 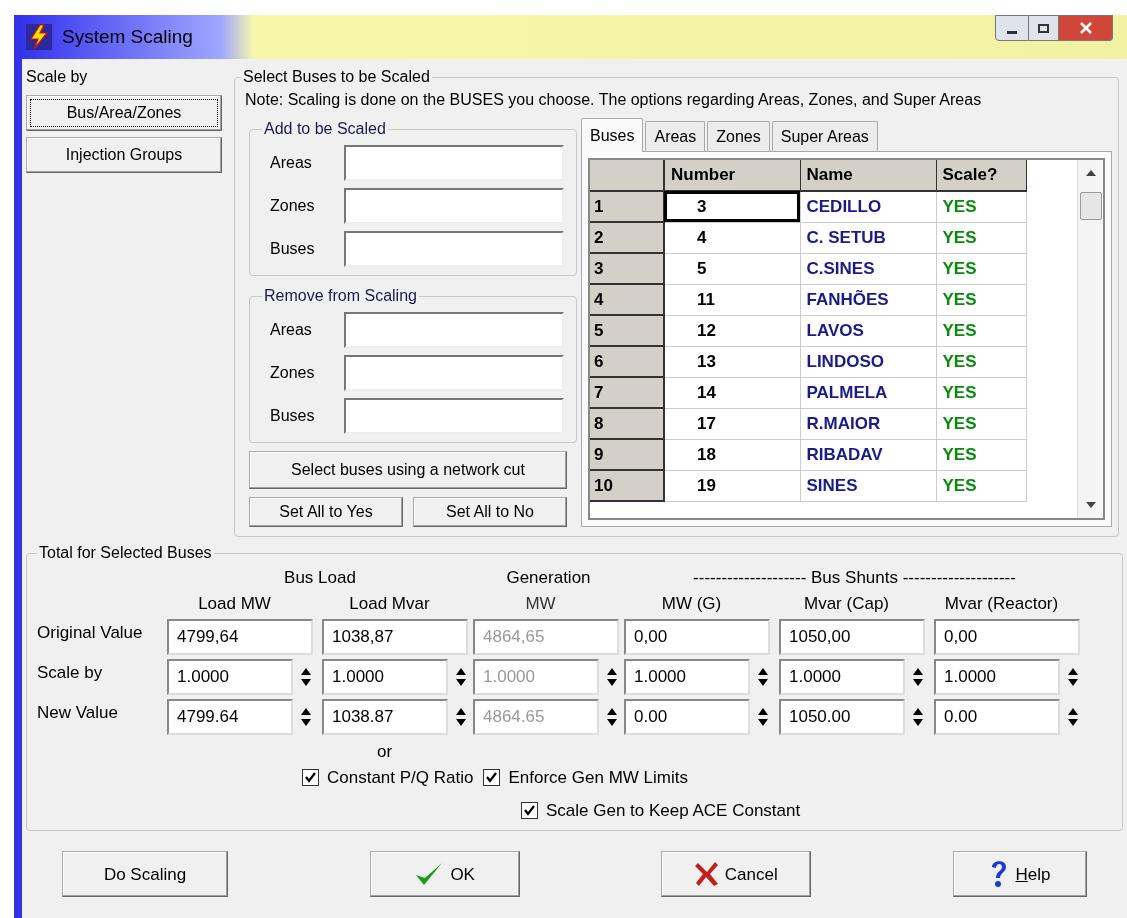 What do you see at coordinates (868, 361) in the screenshot?
I see `table-cell: LINDOSO` at bounding box center [868, 361].